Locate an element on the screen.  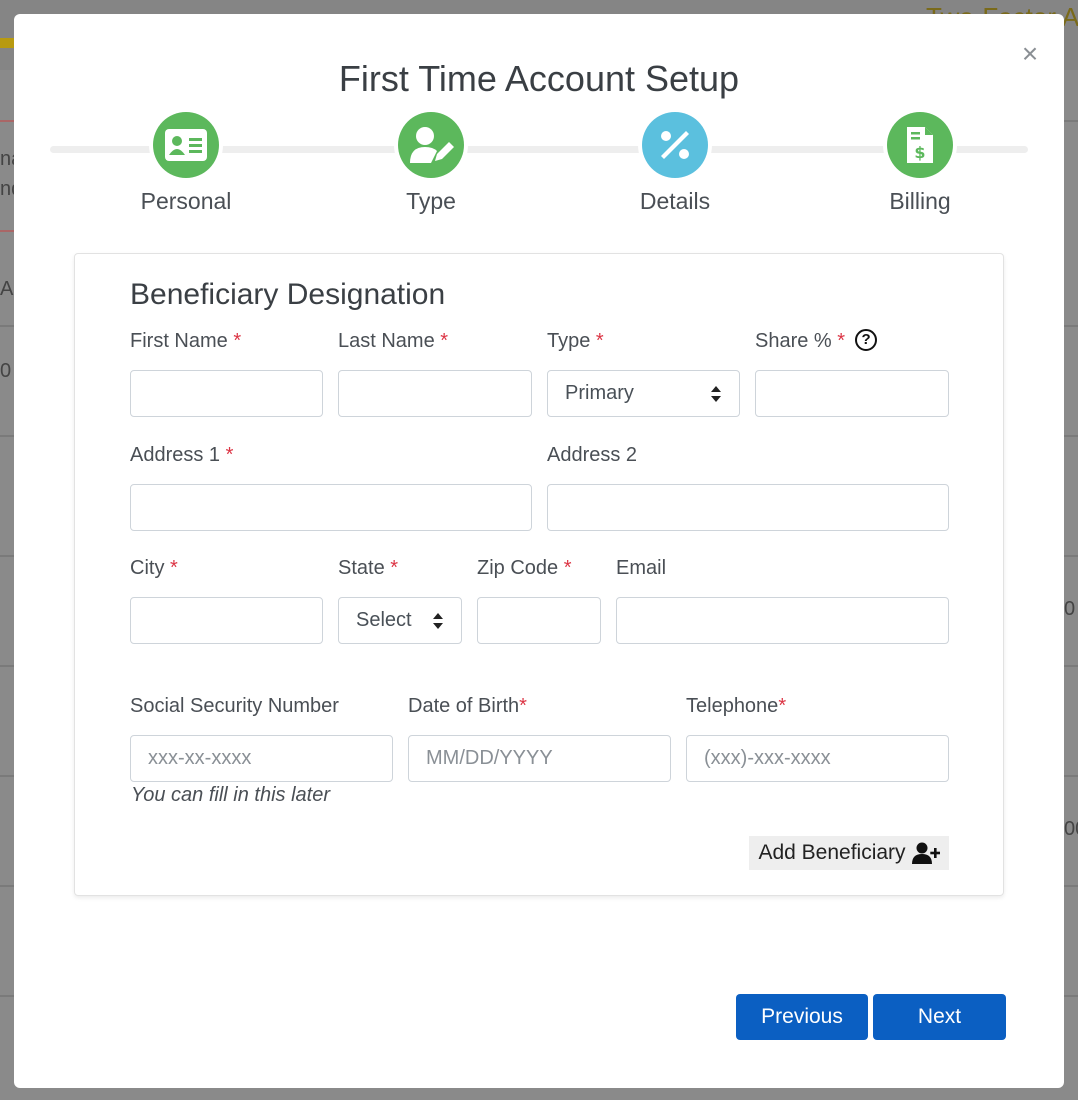
step-label: Billing is located at coordinates (920, 201).